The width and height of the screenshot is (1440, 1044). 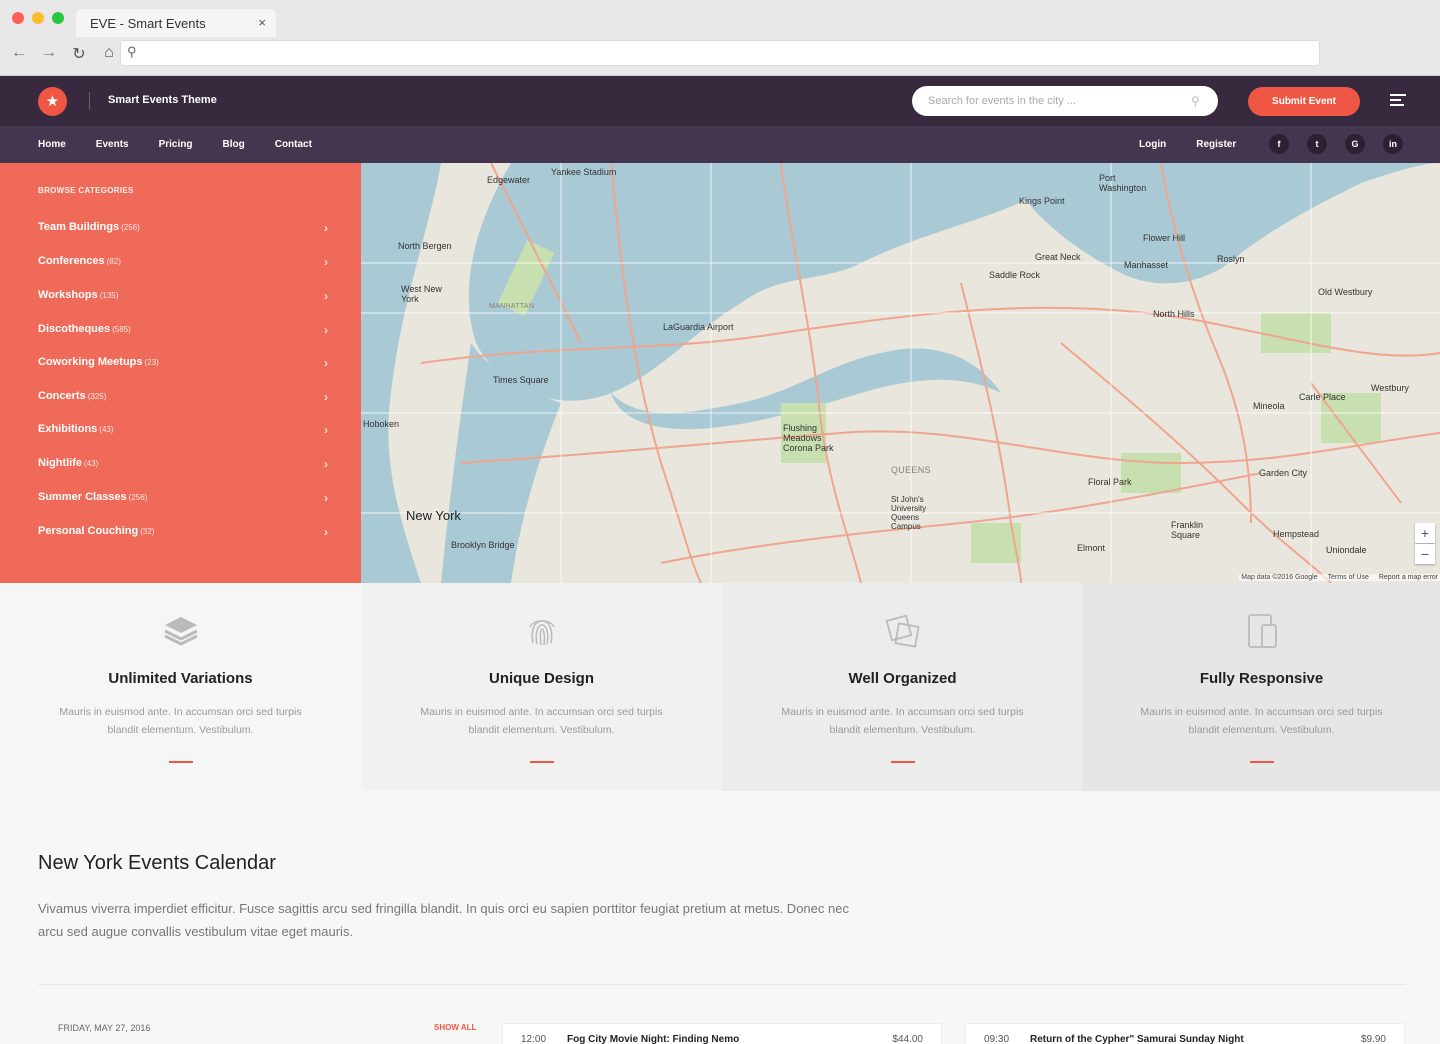 What do you see at coordinates (720, 53) in the screenshot?
I see `address-bar: ⚲` at bounding box center [720, 53].